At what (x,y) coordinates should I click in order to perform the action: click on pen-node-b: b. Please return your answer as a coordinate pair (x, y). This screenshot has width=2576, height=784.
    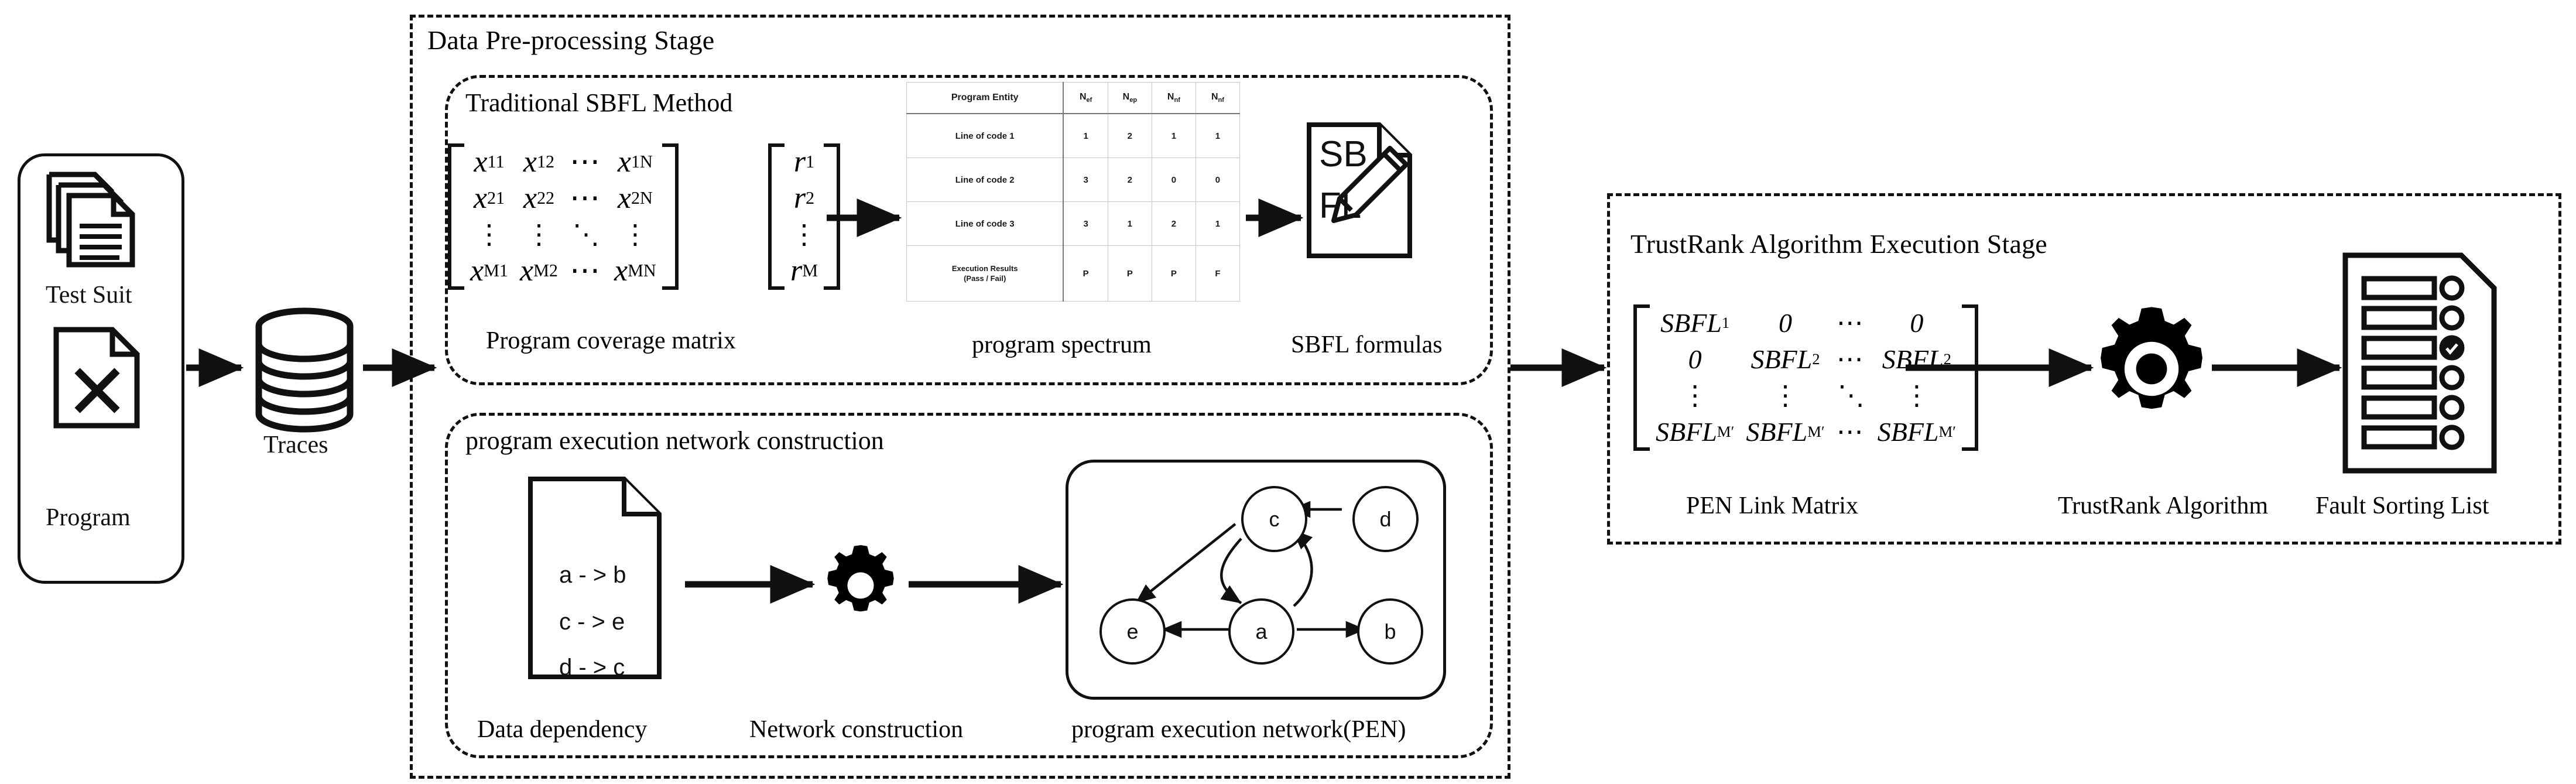
    Looking at the image, I should click on (1390, 631).